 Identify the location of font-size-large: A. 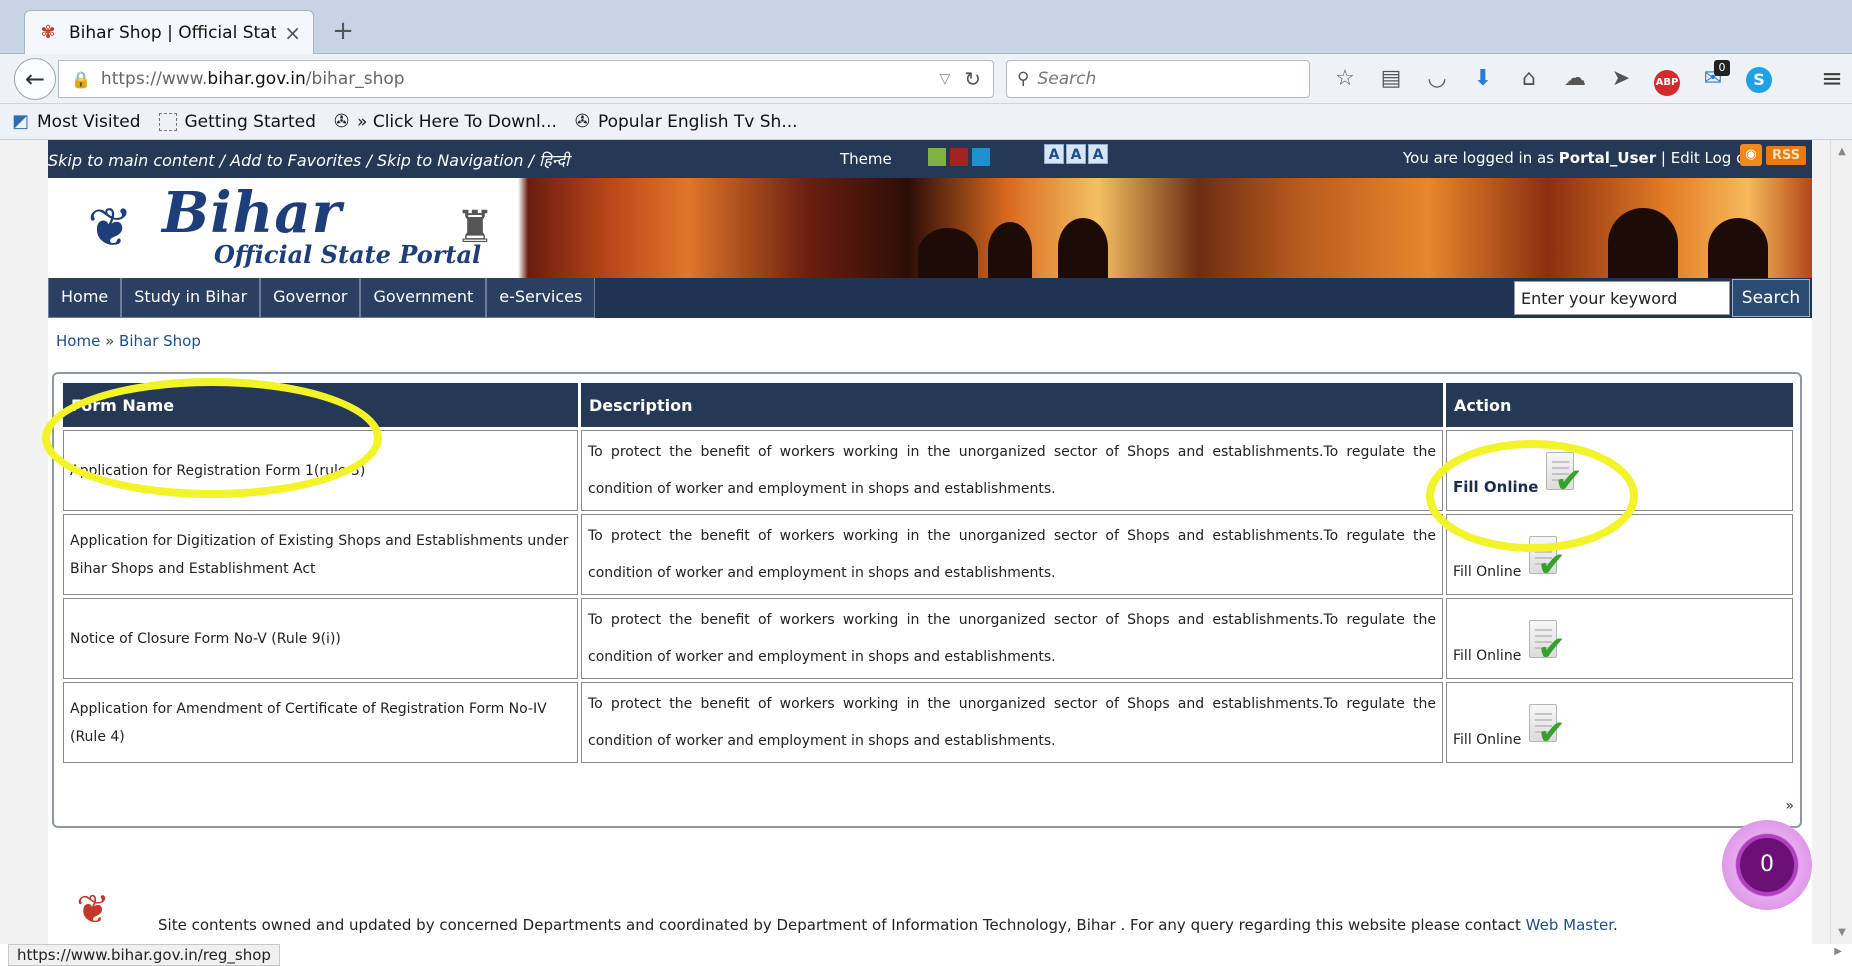
(1098, 154).